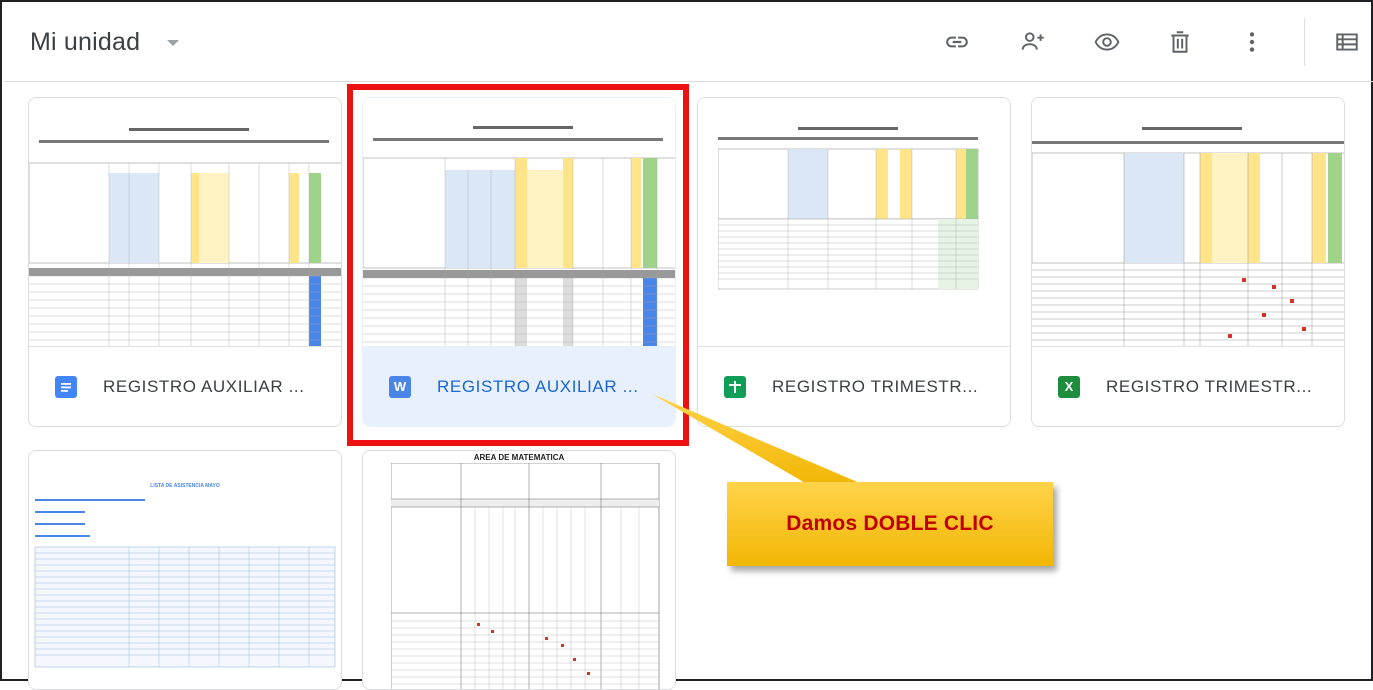 The width and height of the screenshot is (1373, 690). Describe the element at coordinates (85, 42) in the screenshot. I see `page-title: Mi unidad` at that location.